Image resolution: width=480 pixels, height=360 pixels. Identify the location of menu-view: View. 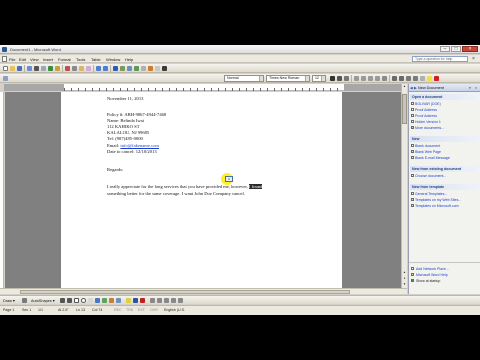
(34, 59).